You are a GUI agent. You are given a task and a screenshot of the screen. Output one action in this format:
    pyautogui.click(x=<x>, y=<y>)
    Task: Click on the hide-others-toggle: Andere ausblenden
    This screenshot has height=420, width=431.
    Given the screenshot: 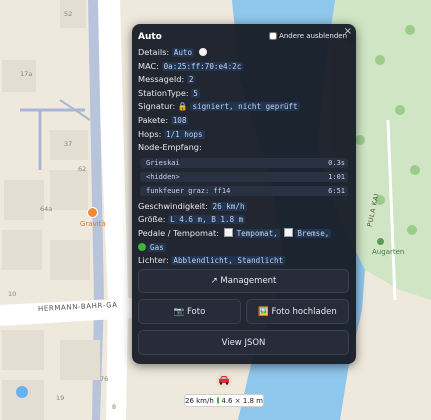 What is the action you would take?
    pyautogui.click(x=308, y=36)
    